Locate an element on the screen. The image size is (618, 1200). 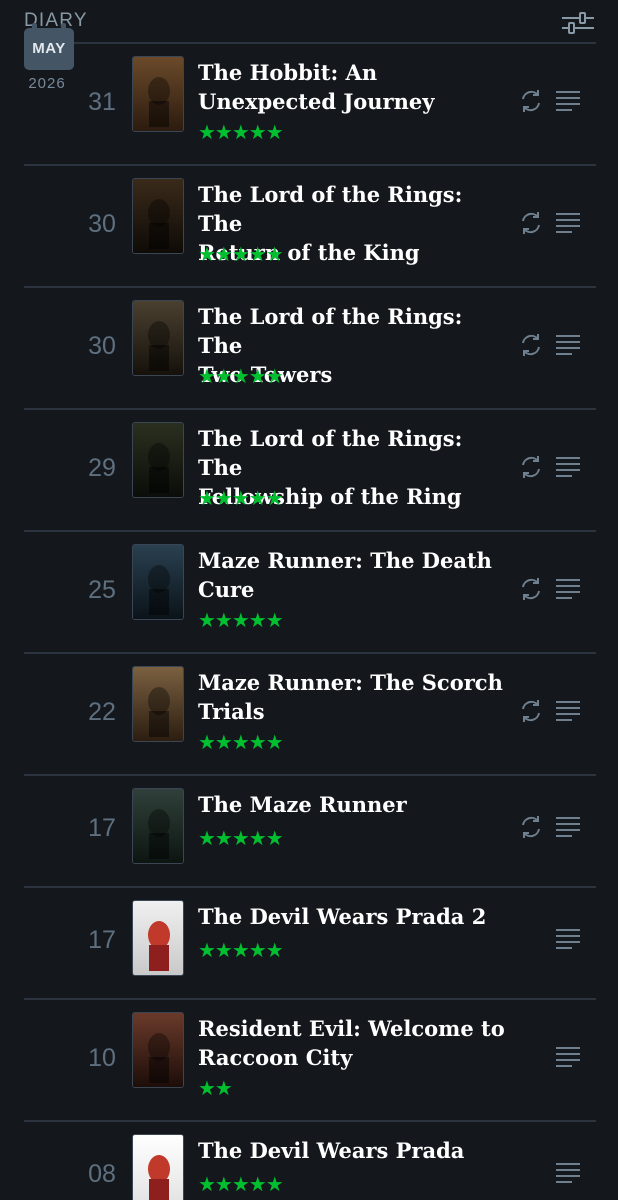
diary-header: DIARY is located at coordinates (309, 22).